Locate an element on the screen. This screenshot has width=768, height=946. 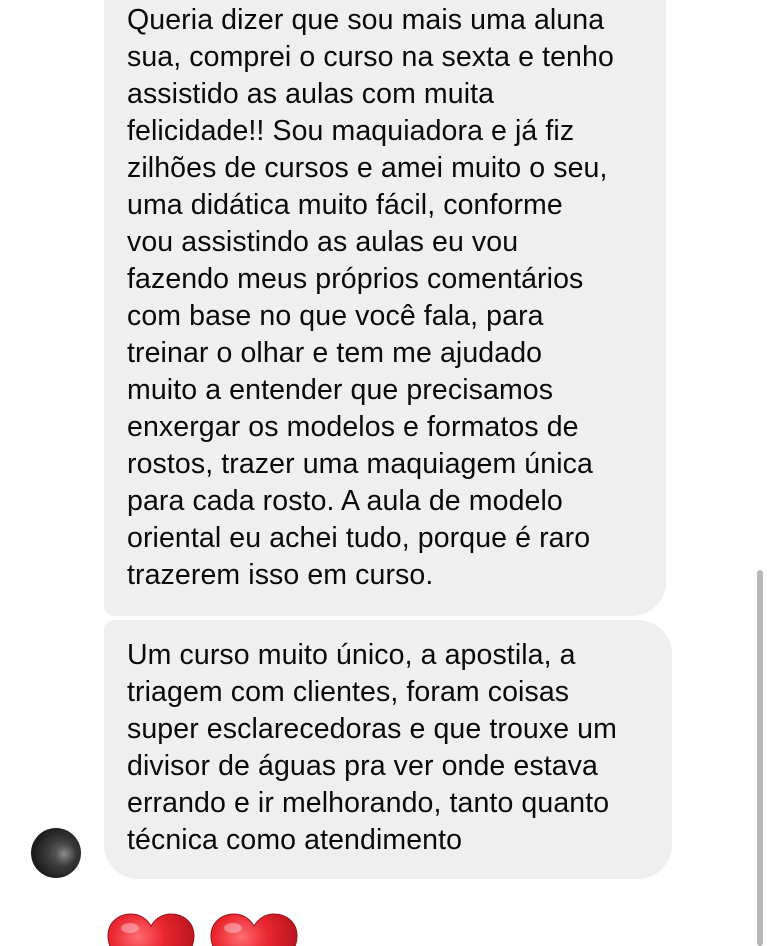
reaction-row is located at coordinates (202, 929).